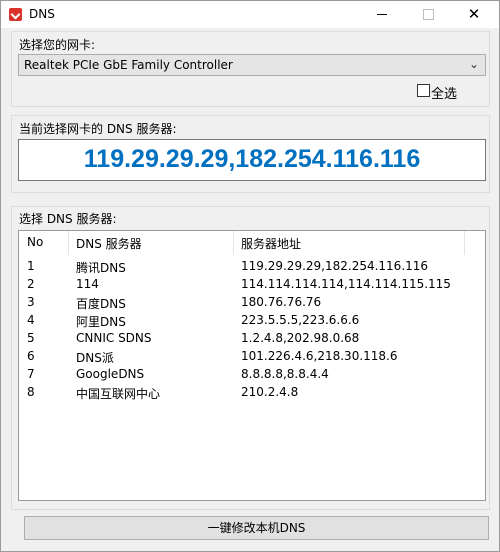 This screenshot has height=552, width=500. I want to click on table-row: 8 中国互联网中心 210.2.4.8, so click(252, 394).